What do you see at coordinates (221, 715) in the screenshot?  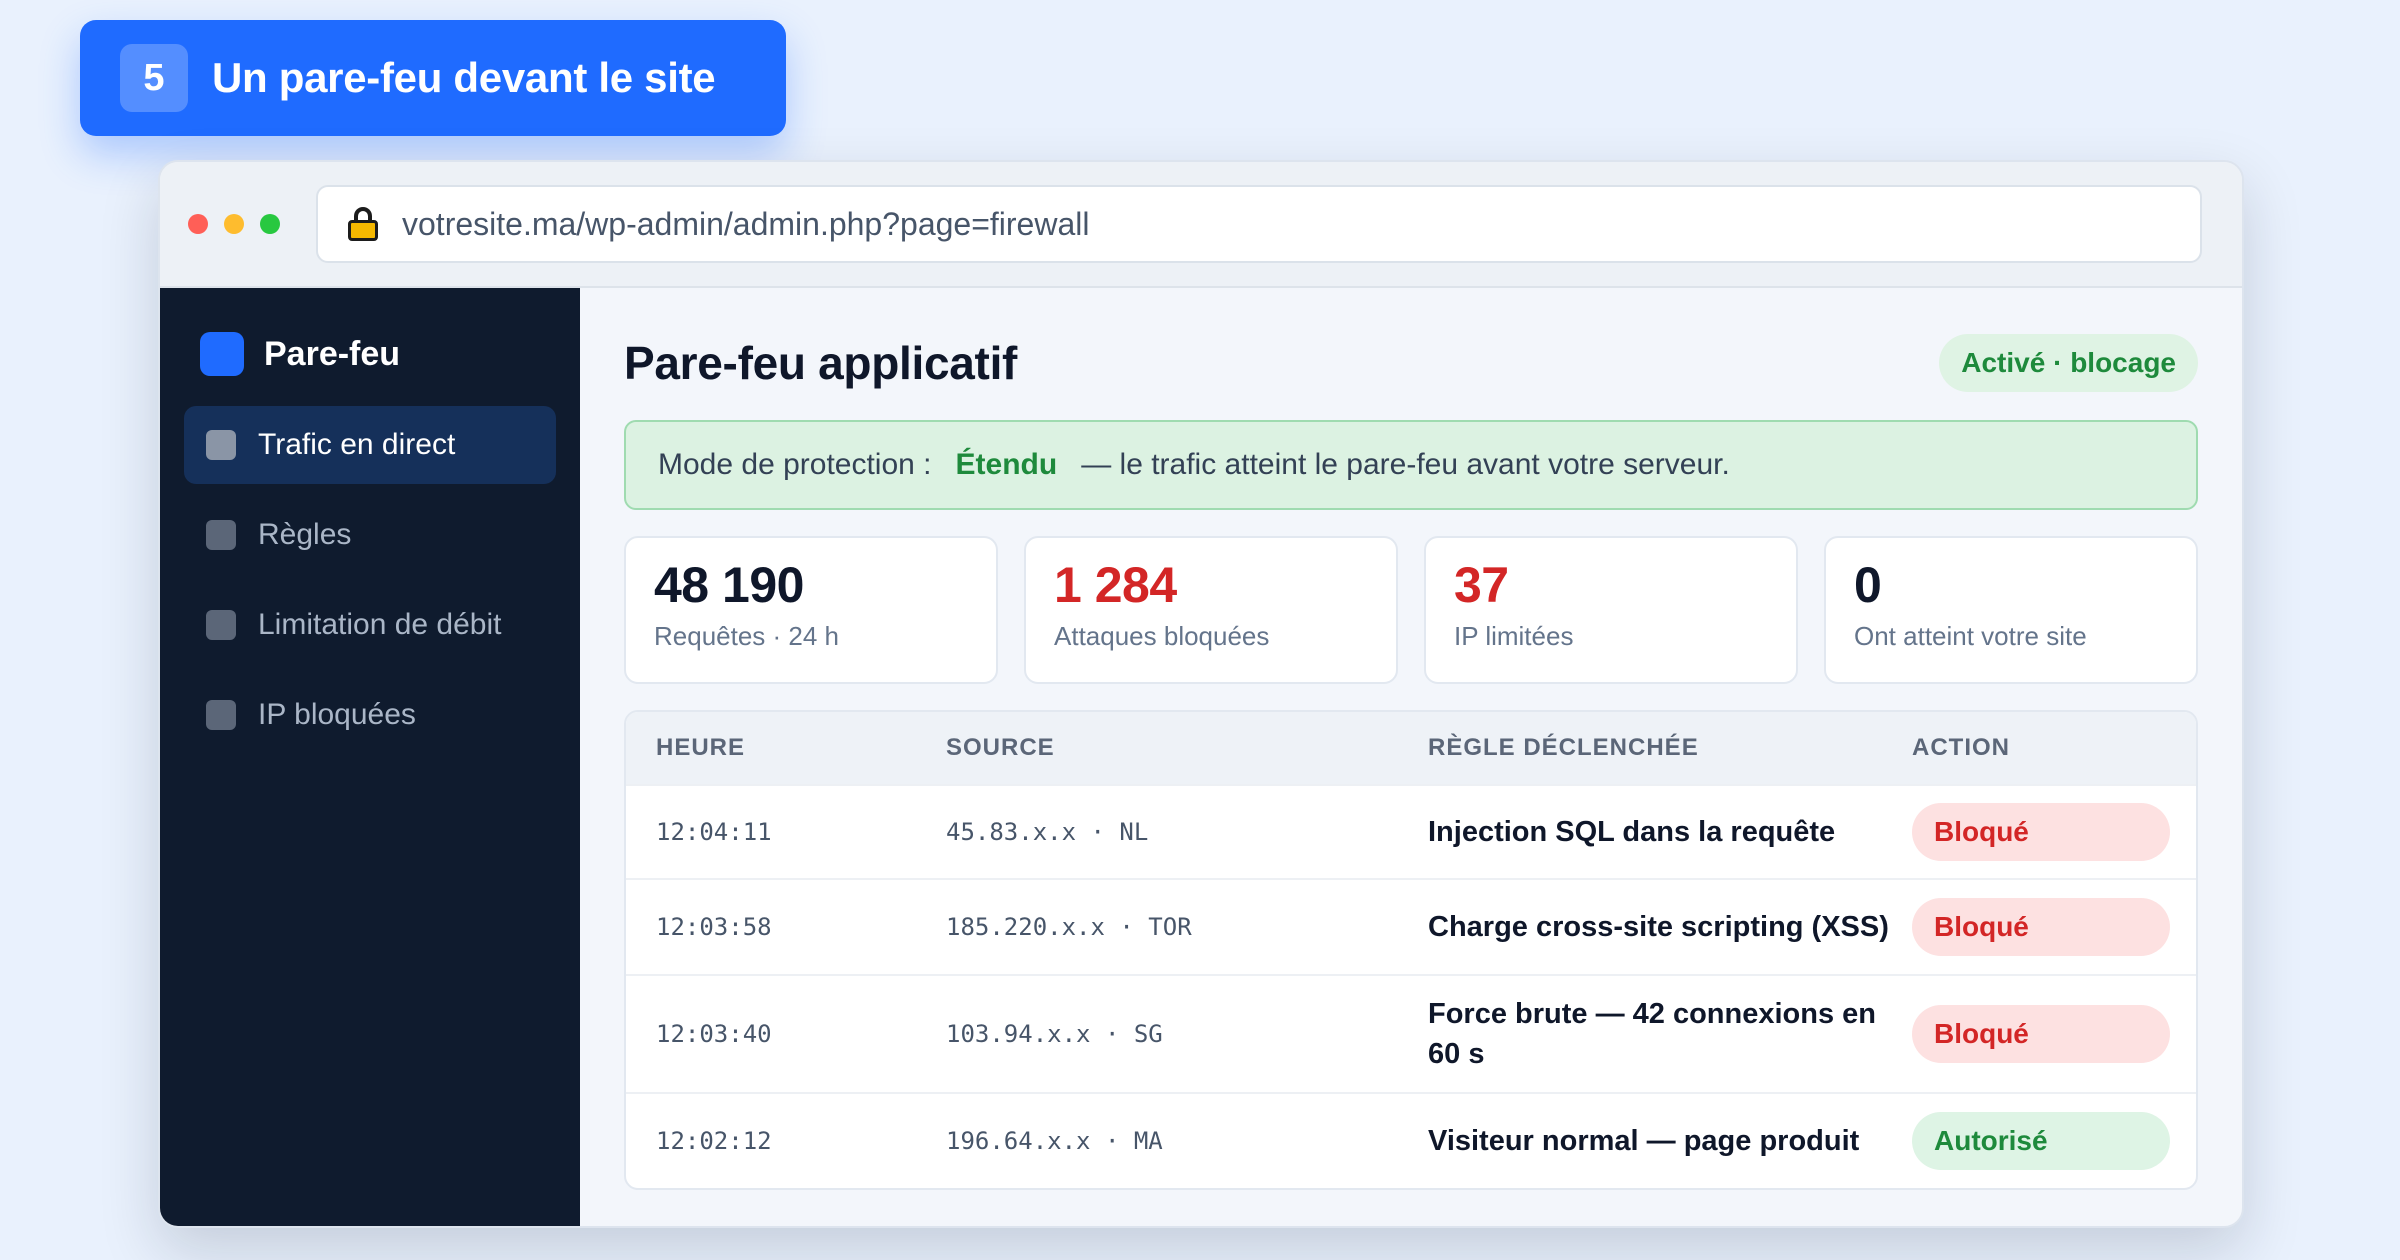 I see `blocked-ips-icon` at bounding box center [221, 715].